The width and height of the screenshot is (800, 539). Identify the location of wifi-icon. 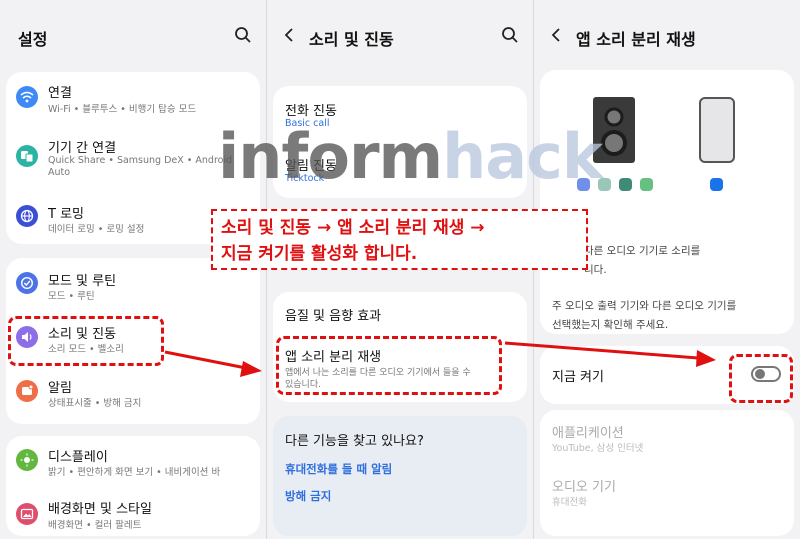
(27, 97).